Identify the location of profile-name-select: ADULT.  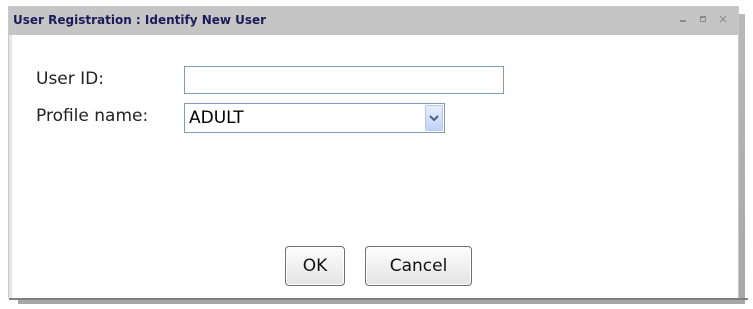
(314, 118).